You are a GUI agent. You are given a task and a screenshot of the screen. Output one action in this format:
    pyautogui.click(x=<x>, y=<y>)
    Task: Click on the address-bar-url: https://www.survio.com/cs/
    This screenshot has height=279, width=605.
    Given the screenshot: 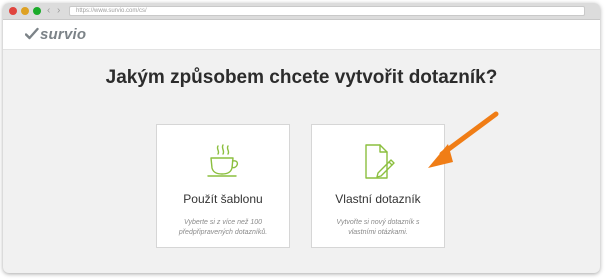 What is the action you would take?
    pyautogui.click(x=111, y=11)
    